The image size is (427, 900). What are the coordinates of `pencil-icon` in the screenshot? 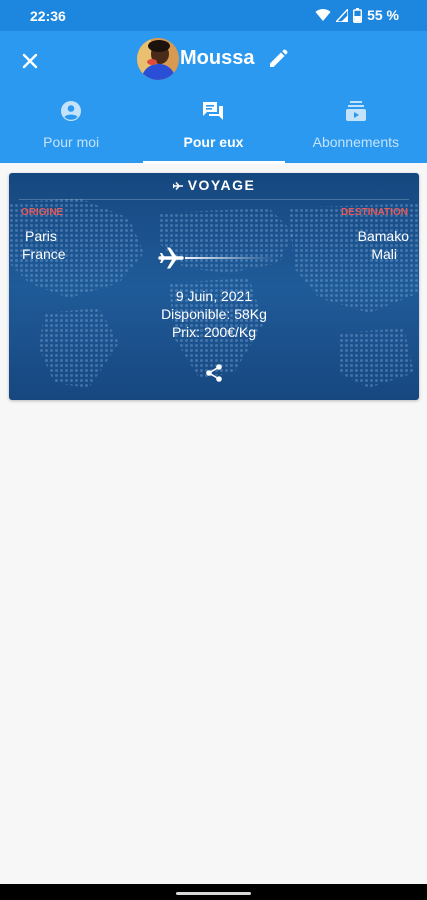 It's located at (279, 58).